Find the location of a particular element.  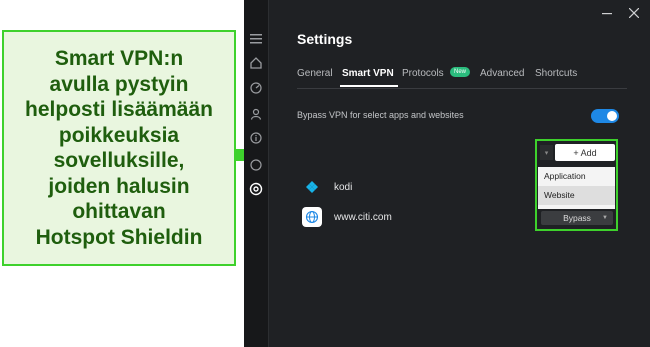

tab-protocols: Protocols is located at coordinates (423, 73).